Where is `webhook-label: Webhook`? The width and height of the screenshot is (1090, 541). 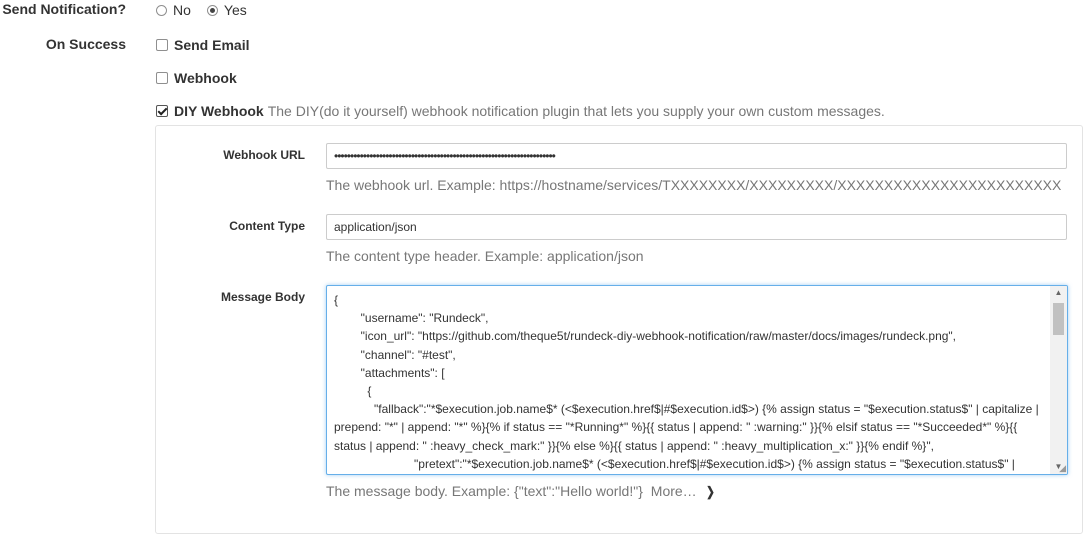
webhook-label: Webhook is located at coordinates (205, 78).